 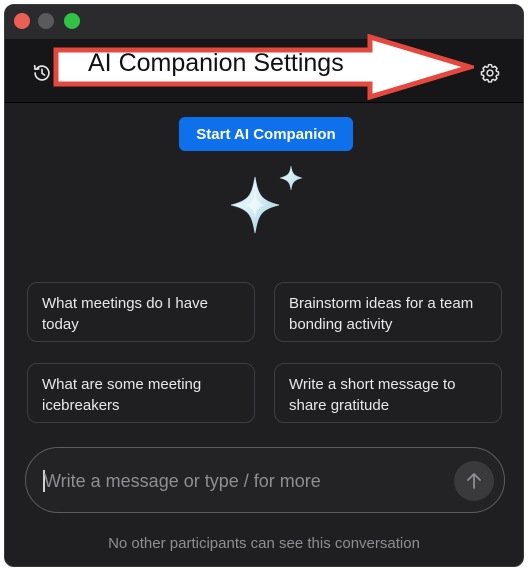 I want to click on annotation-arrow: AI Companion Settings, so click(x=263, y=67).